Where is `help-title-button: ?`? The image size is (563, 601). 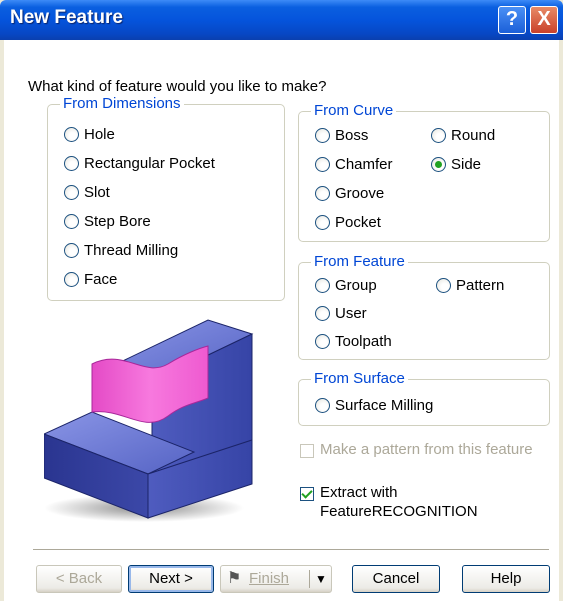 help-title-button: ? is located at coordinates (512, 20).